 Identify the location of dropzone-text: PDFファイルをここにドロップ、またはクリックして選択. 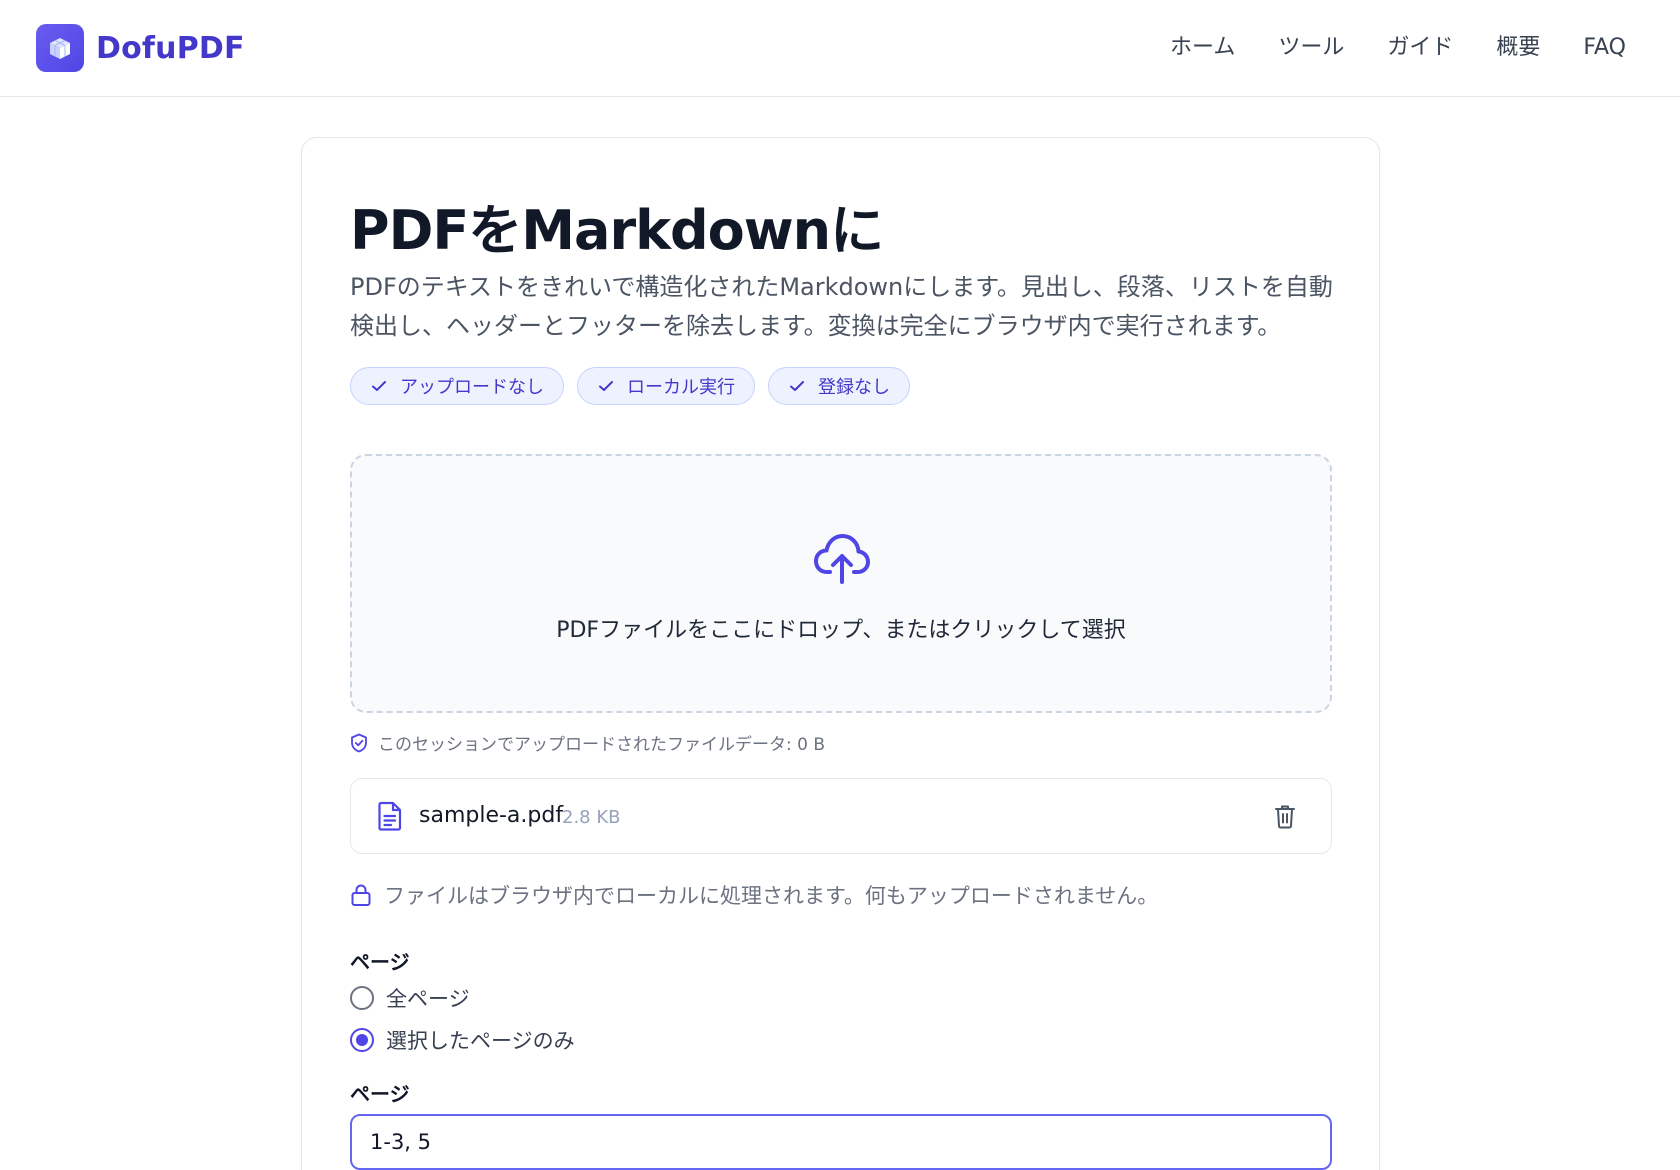
(841, 630).